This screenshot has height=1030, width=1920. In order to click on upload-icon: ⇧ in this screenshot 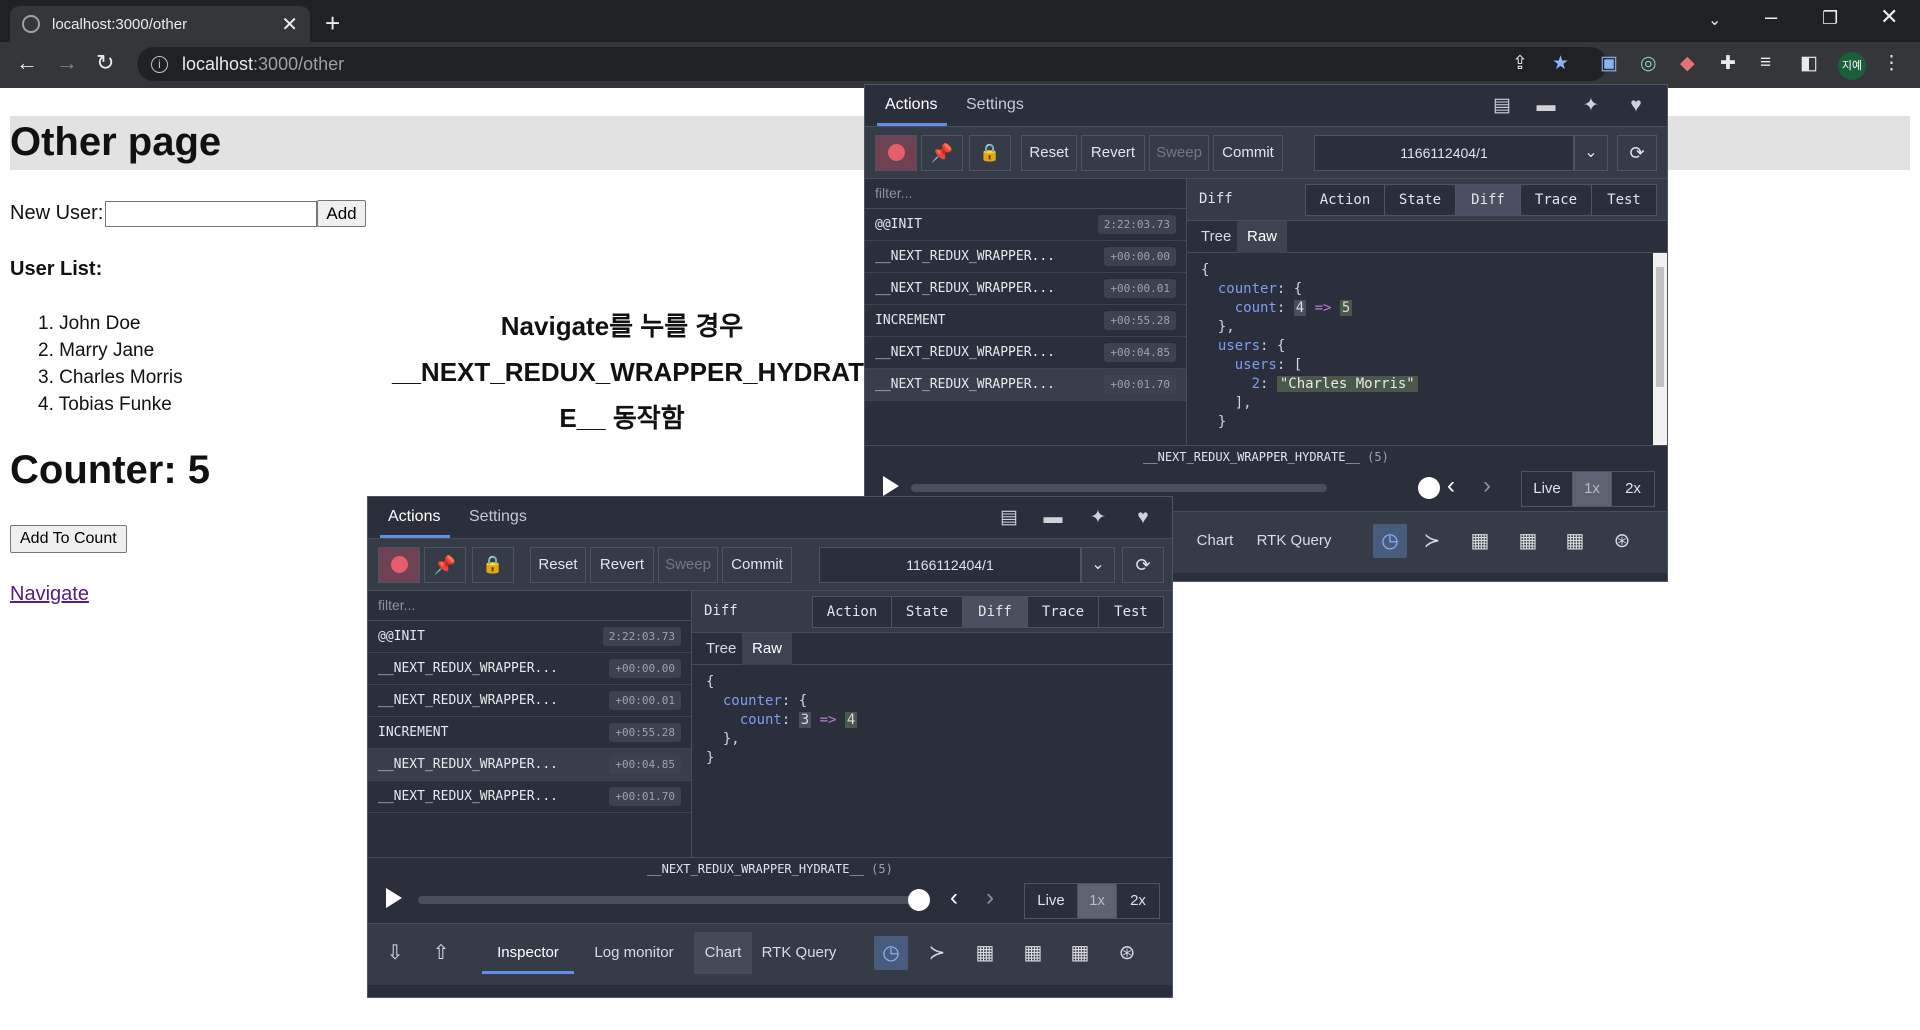, I will do `click(441, 953)`.